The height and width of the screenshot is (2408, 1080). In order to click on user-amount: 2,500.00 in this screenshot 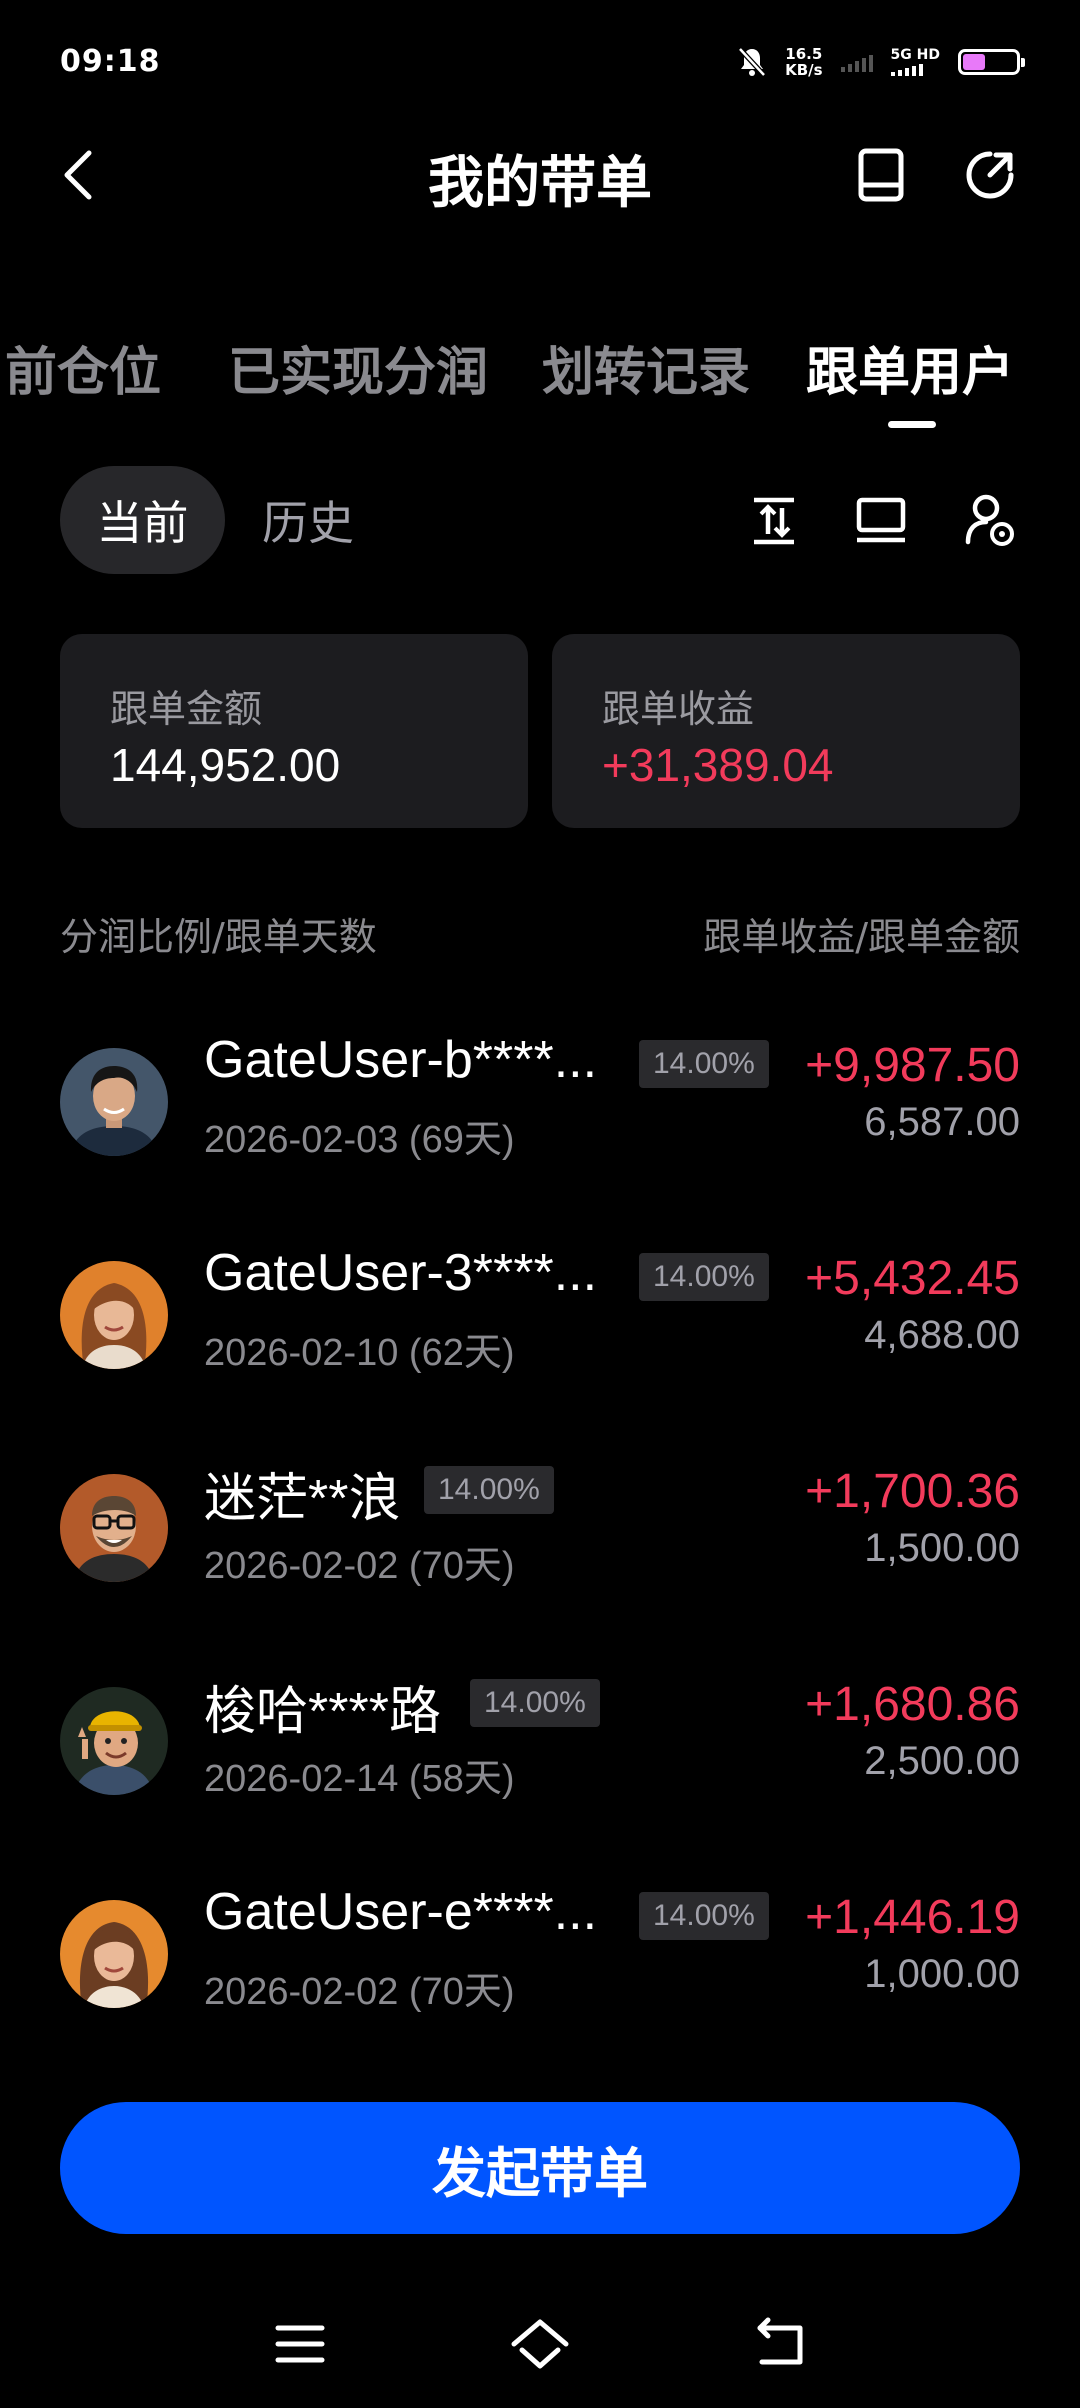, I will do `click(942, 1761)`.